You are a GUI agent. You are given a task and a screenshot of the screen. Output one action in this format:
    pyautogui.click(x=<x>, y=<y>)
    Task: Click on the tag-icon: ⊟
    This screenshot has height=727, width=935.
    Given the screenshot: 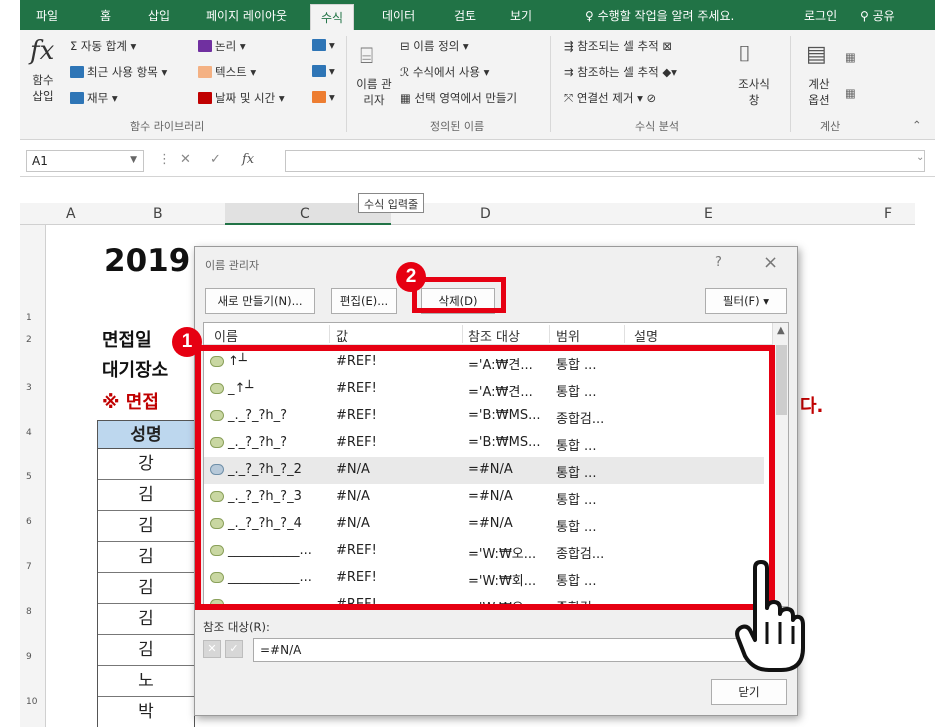 What is the action you would take?
    pyautogui.click(x=407, y=46)
    